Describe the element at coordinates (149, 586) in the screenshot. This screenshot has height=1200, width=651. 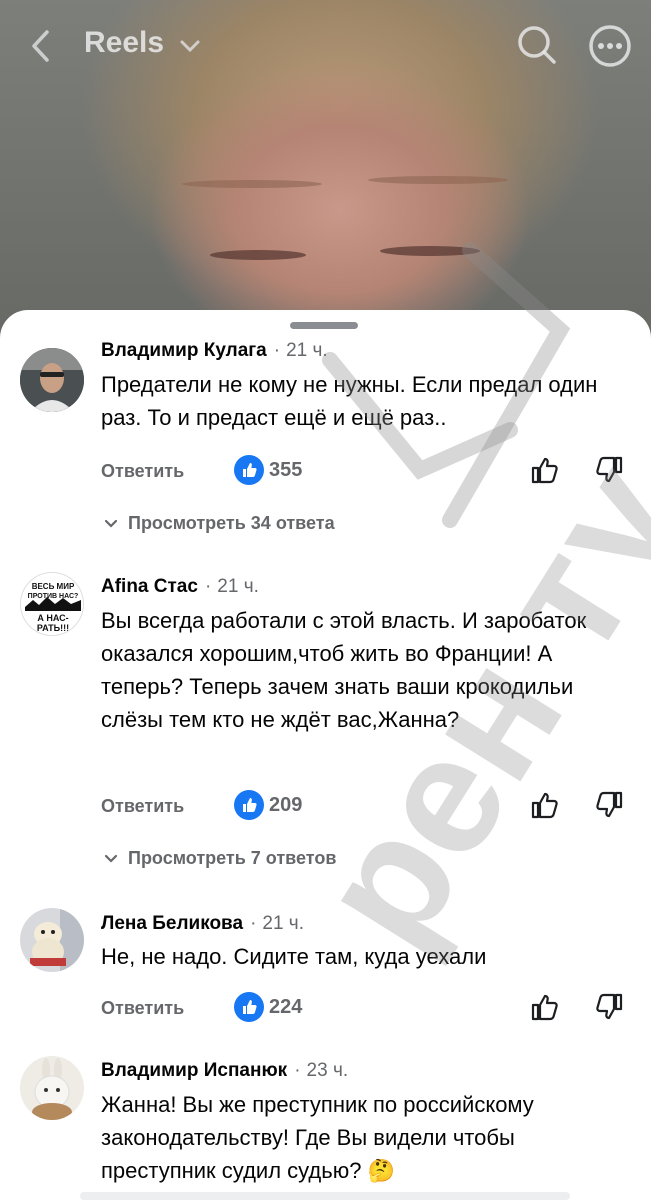
I see `comment-author: Afina Стас` at that location.